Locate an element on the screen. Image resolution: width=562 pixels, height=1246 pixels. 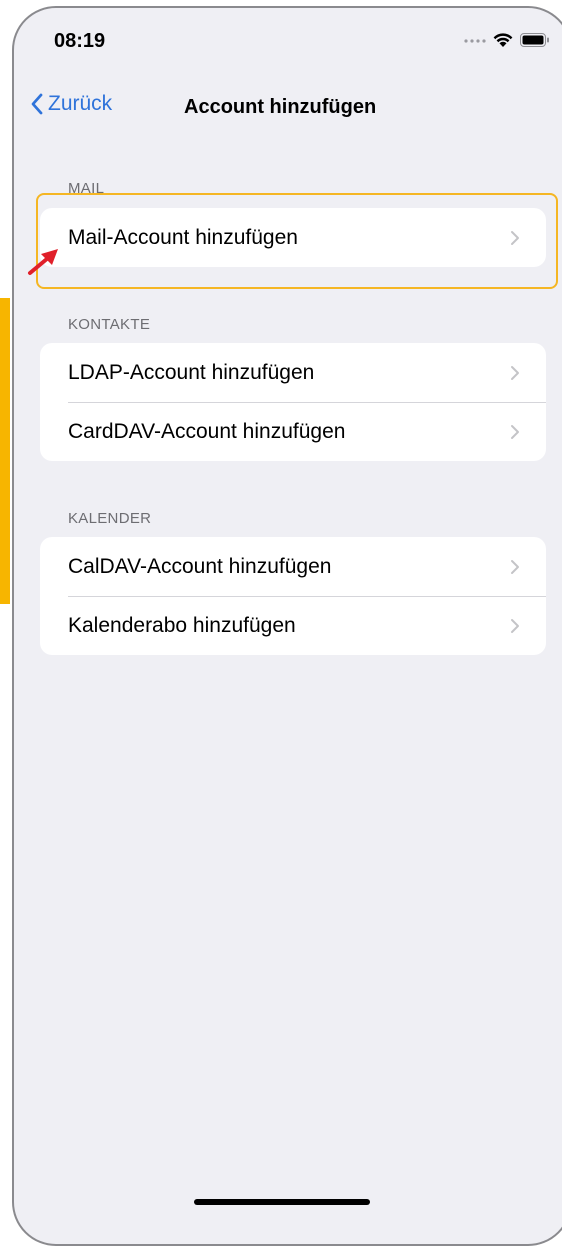
section-header-kontakte: KONTAKTE is located at coordinates (109, 324).